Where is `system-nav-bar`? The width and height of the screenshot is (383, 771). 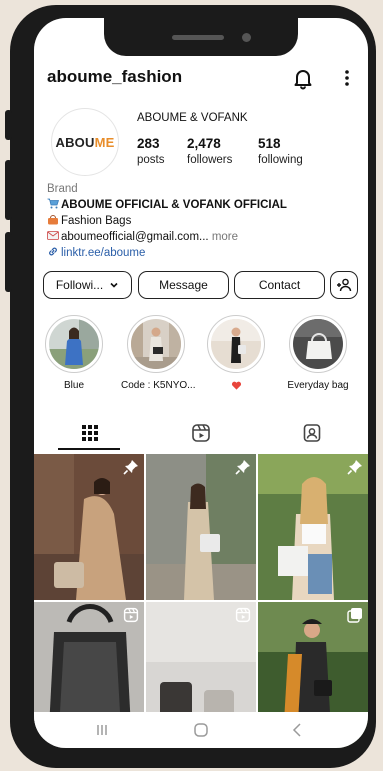 system-nav-bar is located at coordinates (201, 730).